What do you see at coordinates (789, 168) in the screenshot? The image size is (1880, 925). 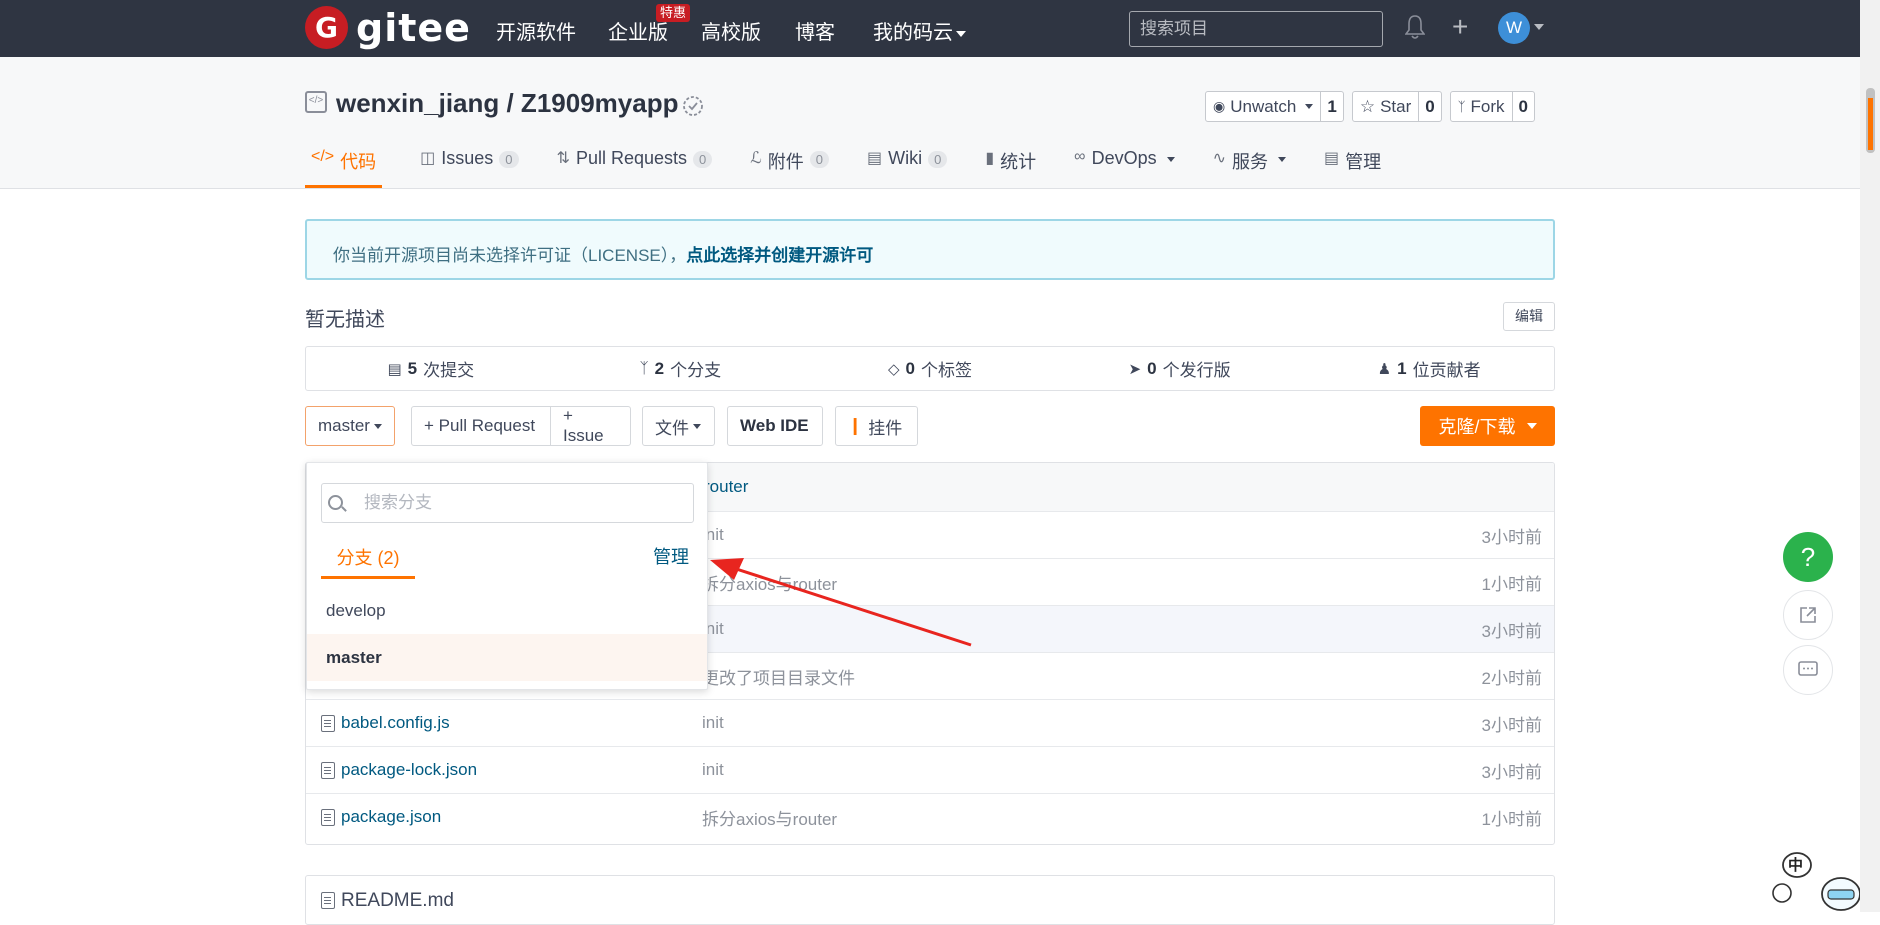 I see `tab-attachments: ℒ 附件 0` at bounding box center [789, 168].